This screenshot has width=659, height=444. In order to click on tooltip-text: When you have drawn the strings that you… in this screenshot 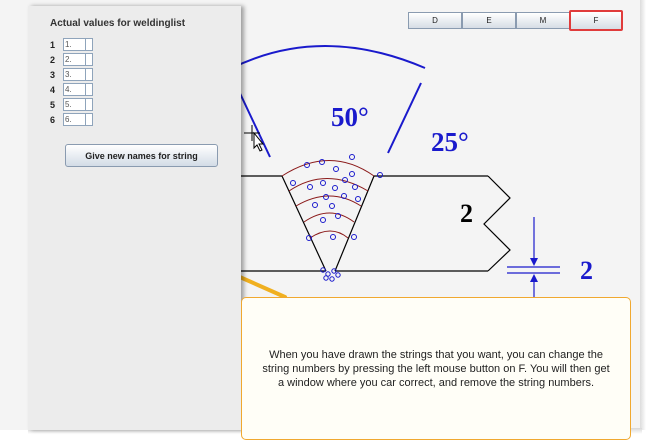, I will do `click(436, 368)`.